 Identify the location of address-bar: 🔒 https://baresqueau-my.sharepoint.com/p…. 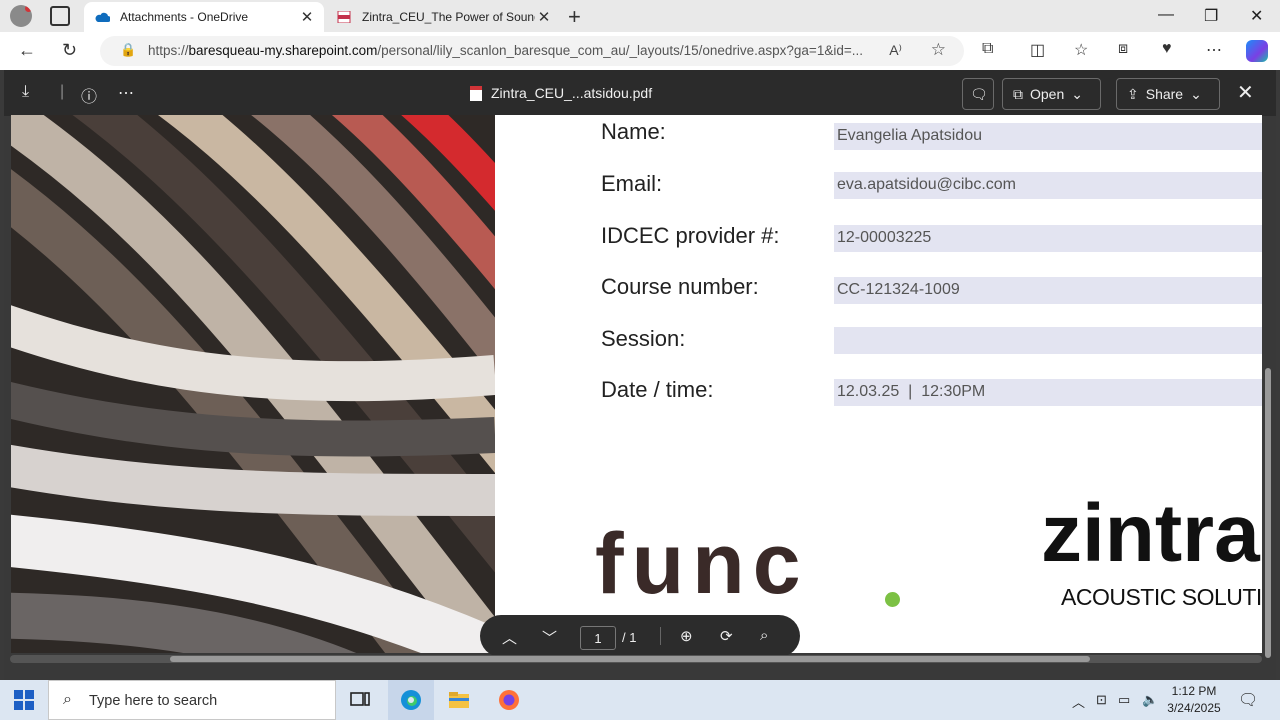
(532, 51).